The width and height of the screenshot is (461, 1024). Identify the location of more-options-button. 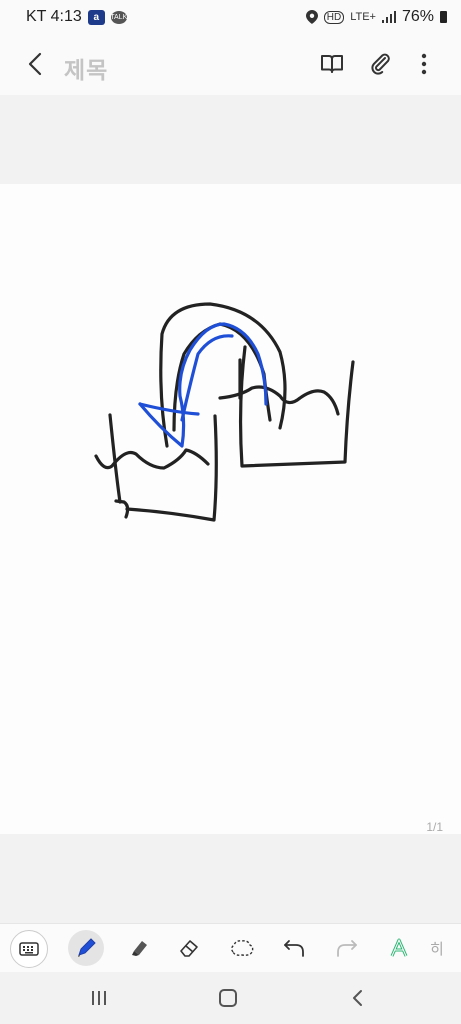
(424, 64).